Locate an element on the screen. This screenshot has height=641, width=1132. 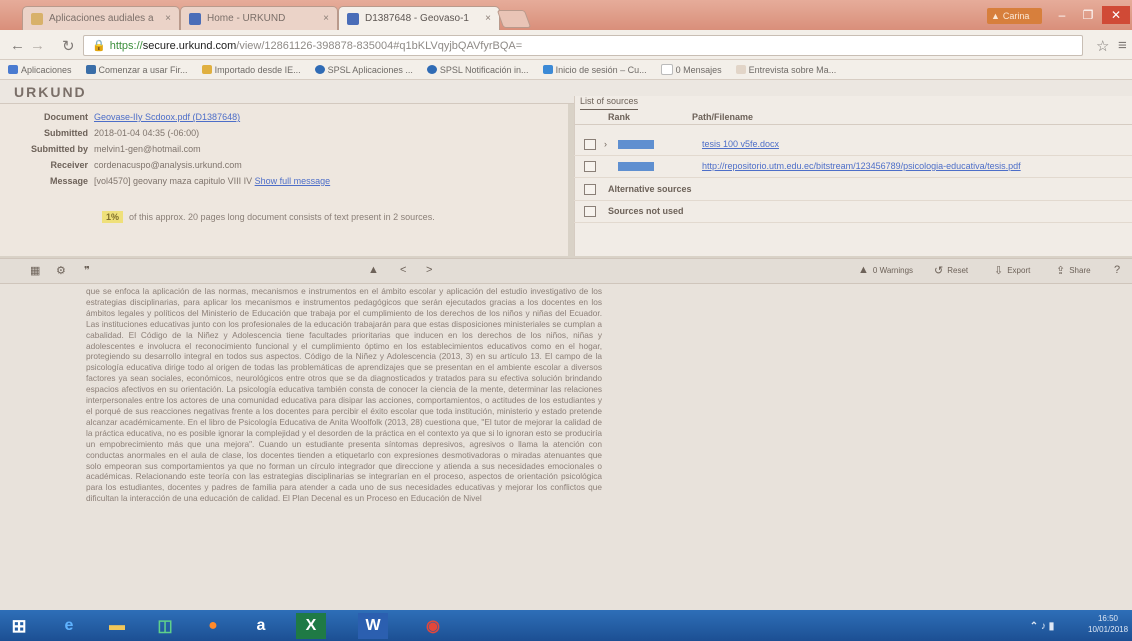
outlook-icon is located at coordinates (547, 69).